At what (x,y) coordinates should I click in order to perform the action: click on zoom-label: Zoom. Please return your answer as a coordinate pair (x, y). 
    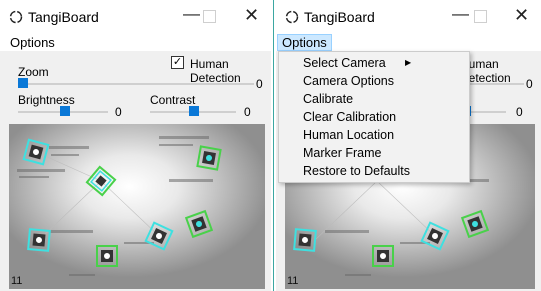
    Looking at the image, I should click on (33, 72).